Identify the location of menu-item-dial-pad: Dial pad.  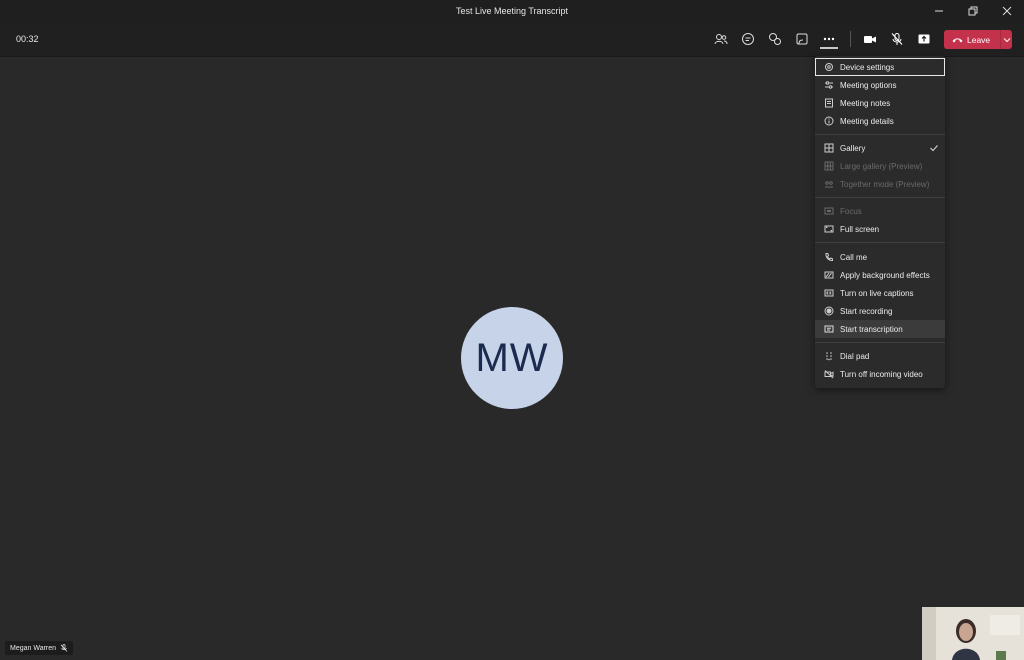
(880, 356).